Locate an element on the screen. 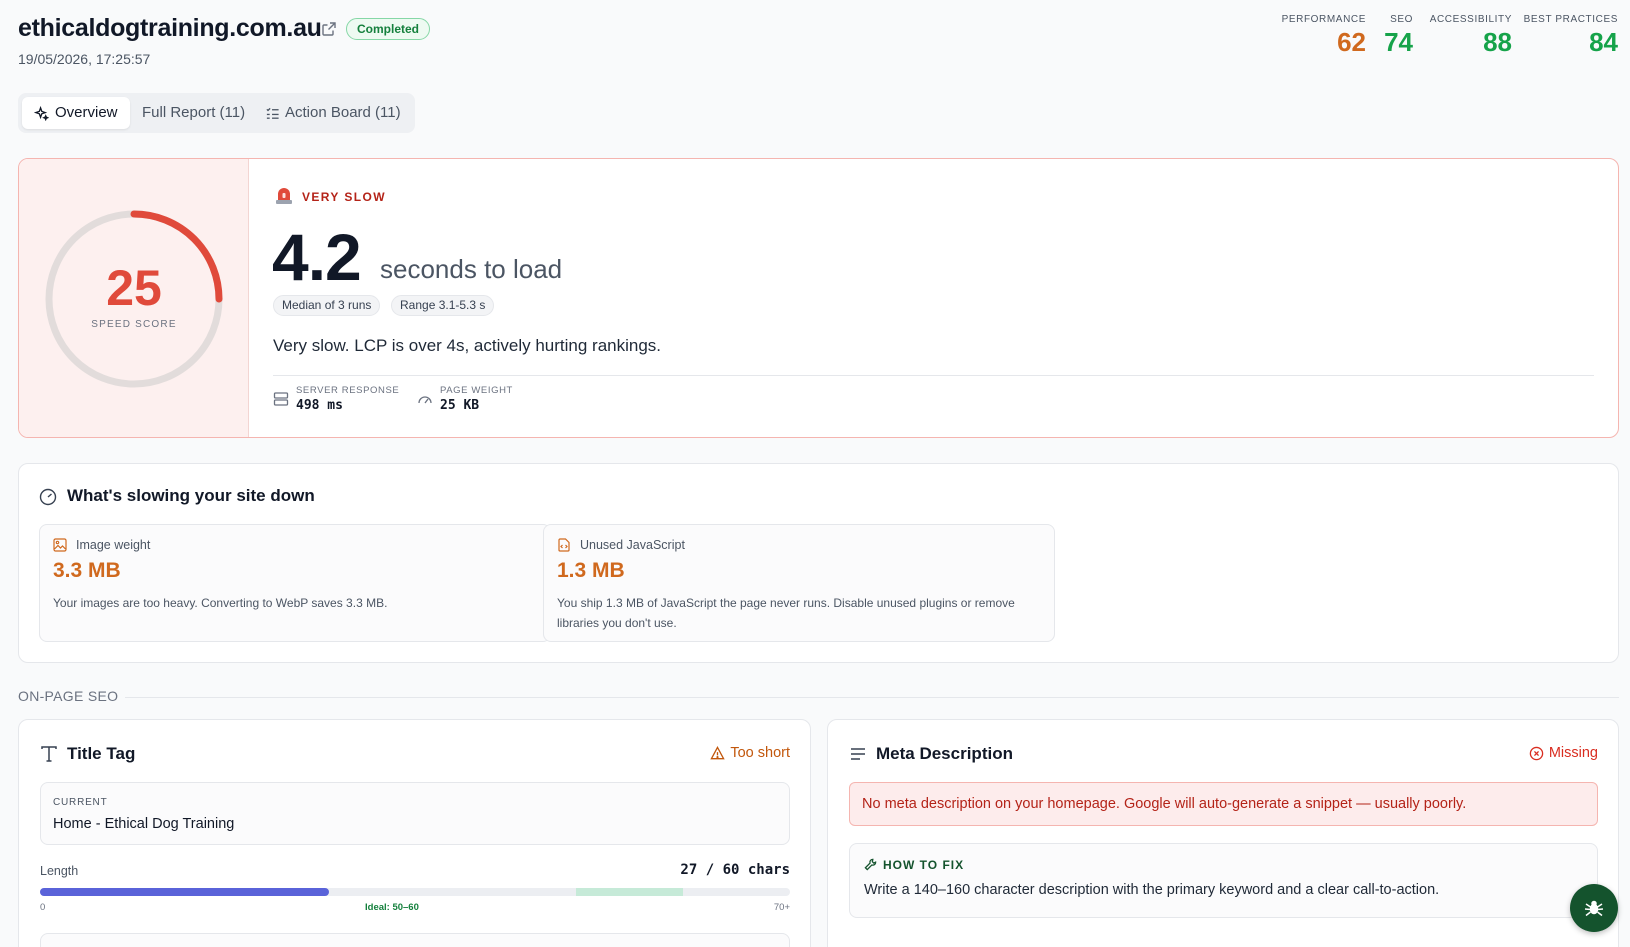 This screenshot has height=947, width=1630. score-performance: PERFORMANCE 62 is located at coordinates (1324, 36).